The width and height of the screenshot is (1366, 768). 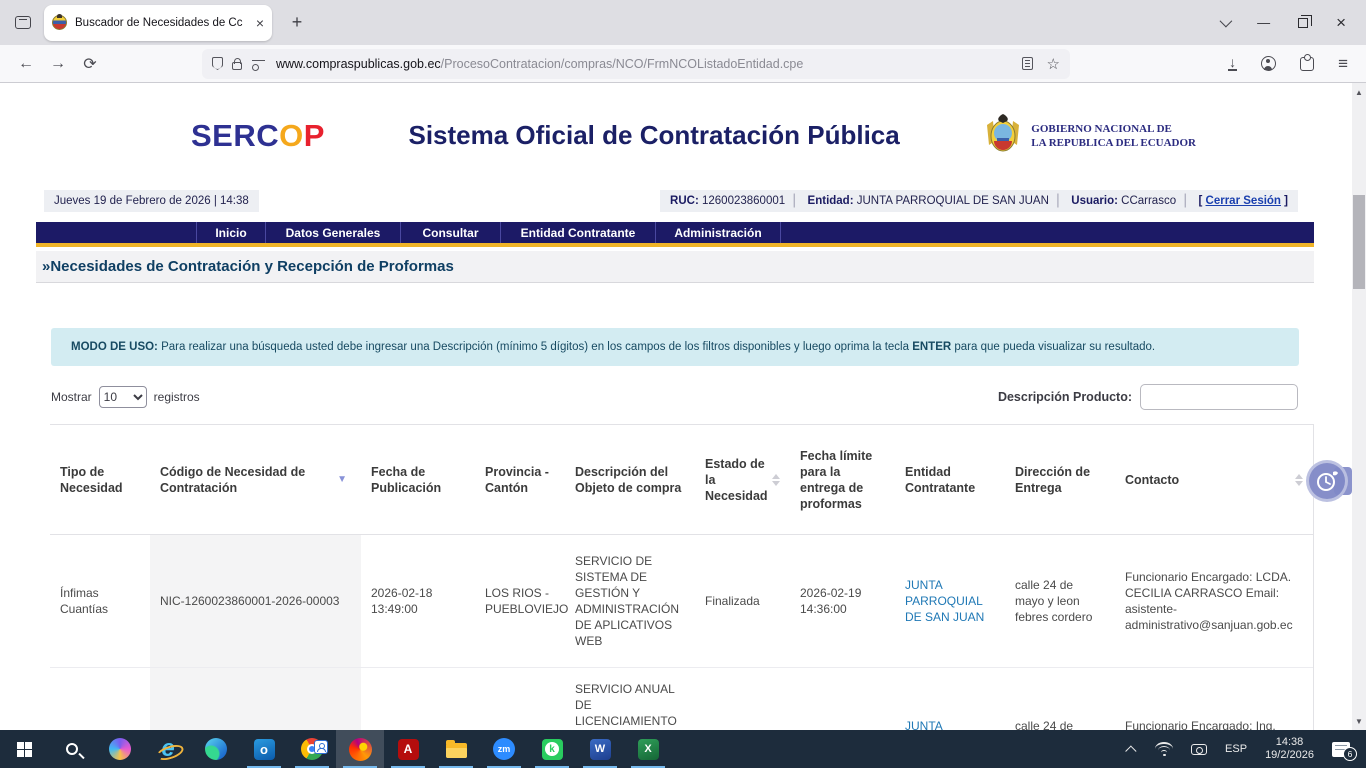 What do you see at coordinates (418, 480) in the screenshot?
I see `header-fecha-publicacion: Fecha de Publicación` at bounding box center [418, 480].